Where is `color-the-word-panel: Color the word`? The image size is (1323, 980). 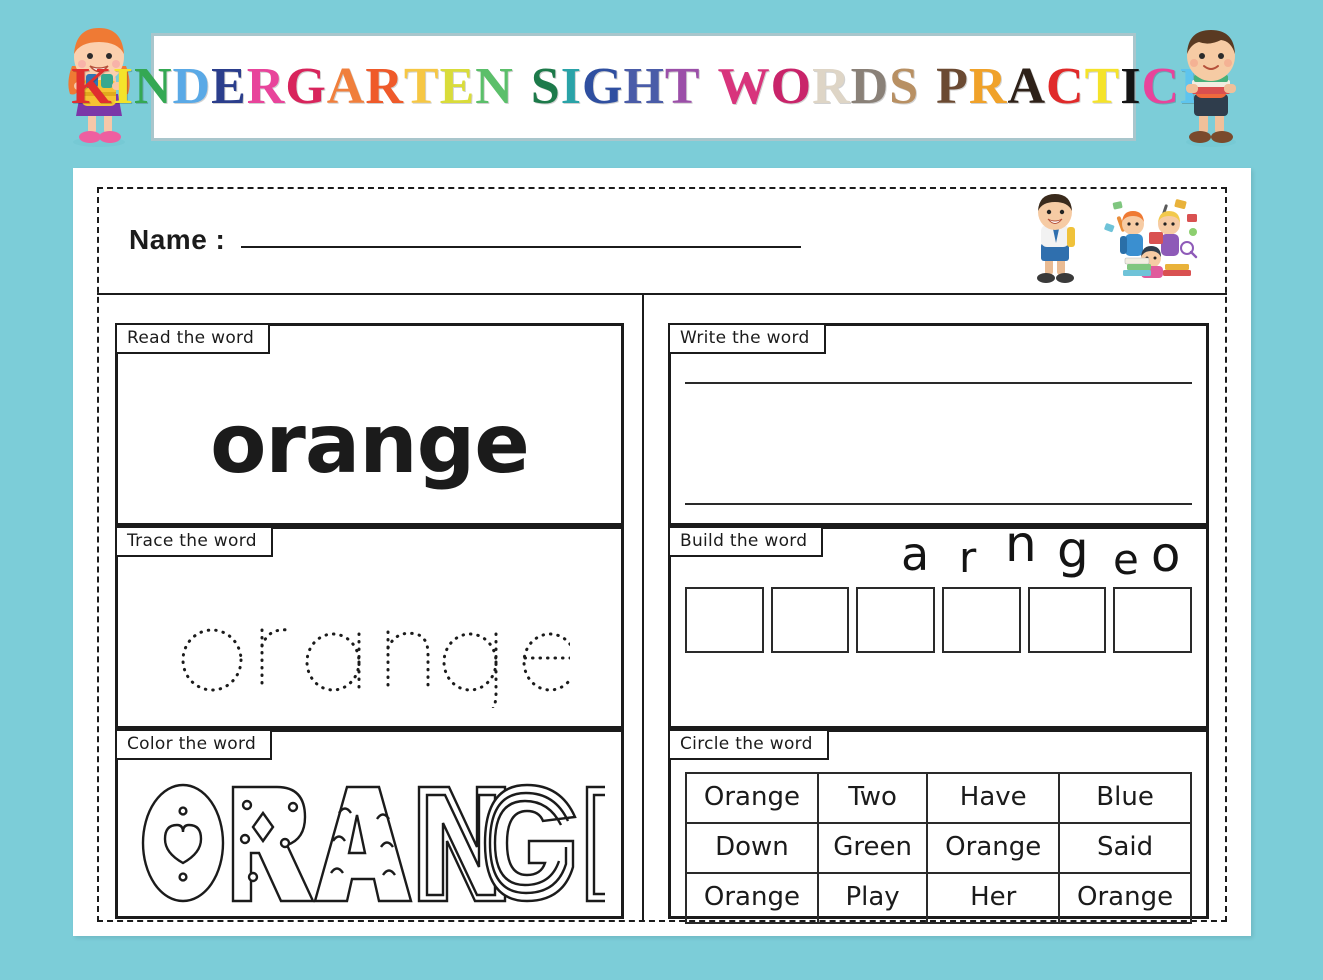
color-the-word-panel: Color the word is located at coordinates (369, 824).